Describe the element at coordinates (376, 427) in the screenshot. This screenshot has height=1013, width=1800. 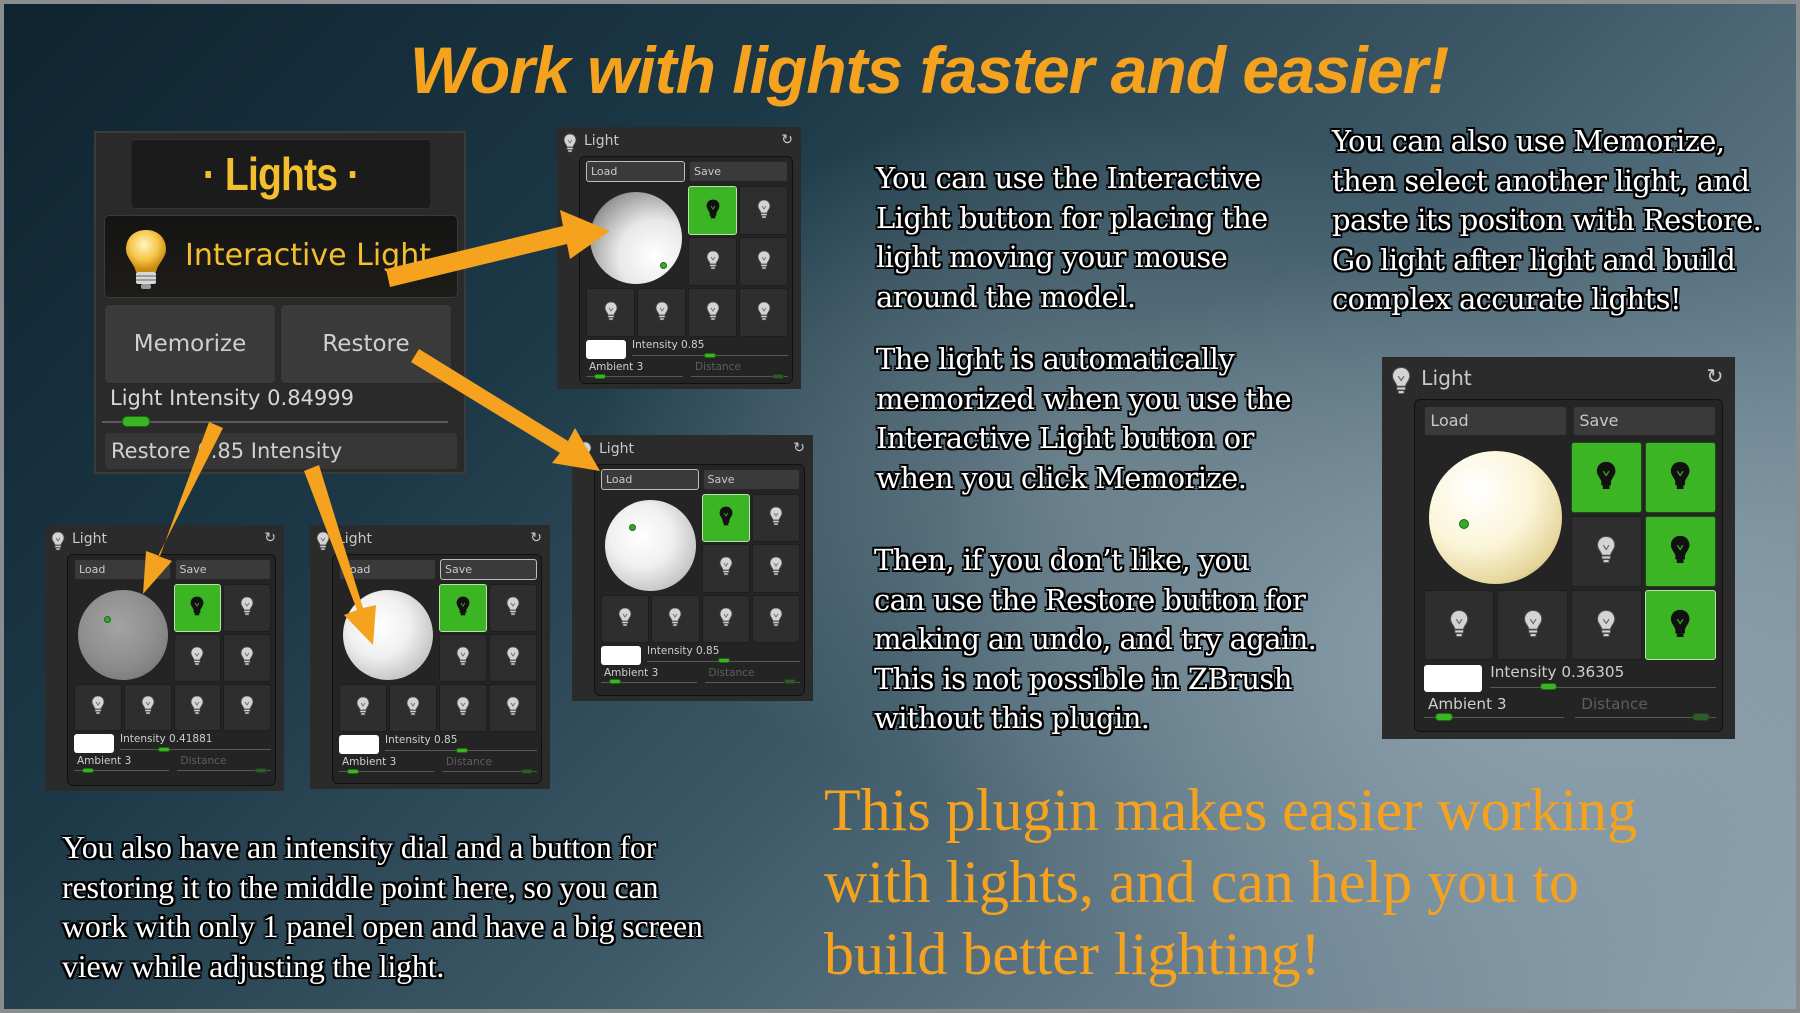
I see `annotation-arrows` at that location.